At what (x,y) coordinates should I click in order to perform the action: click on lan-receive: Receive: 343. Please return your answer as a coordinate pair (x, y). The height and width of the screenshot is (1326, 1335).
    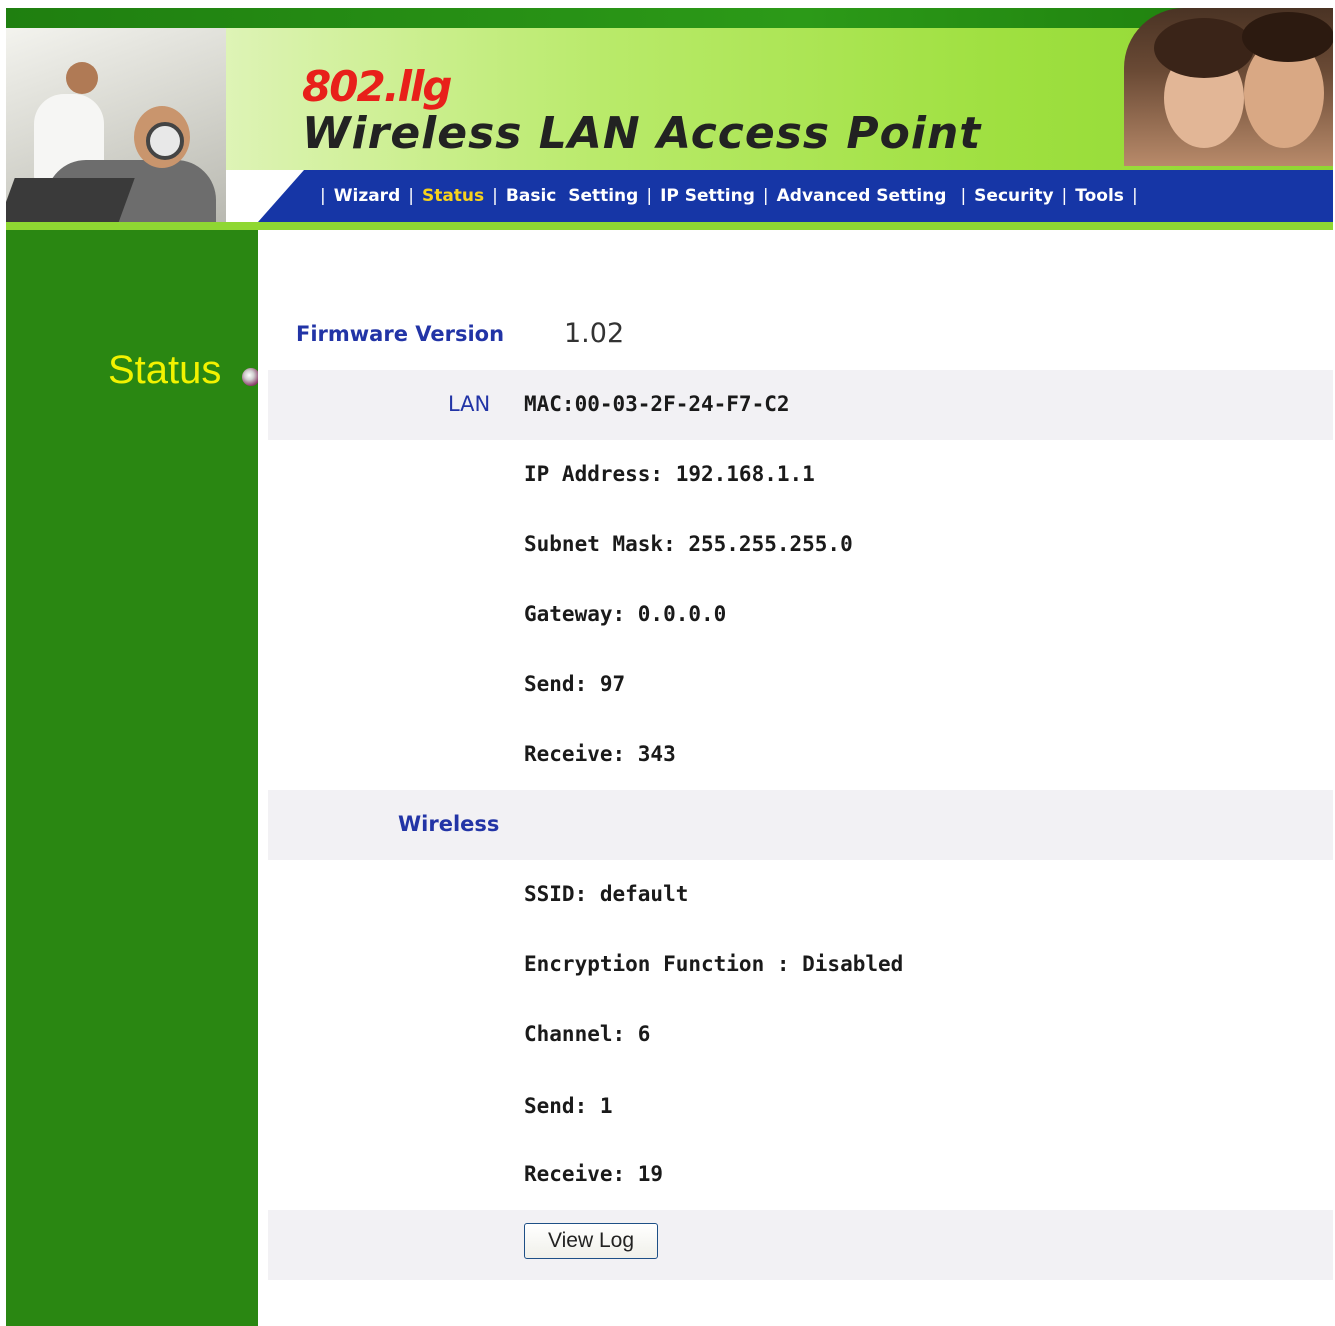
    Looking at the image, I should click on (600, 754).